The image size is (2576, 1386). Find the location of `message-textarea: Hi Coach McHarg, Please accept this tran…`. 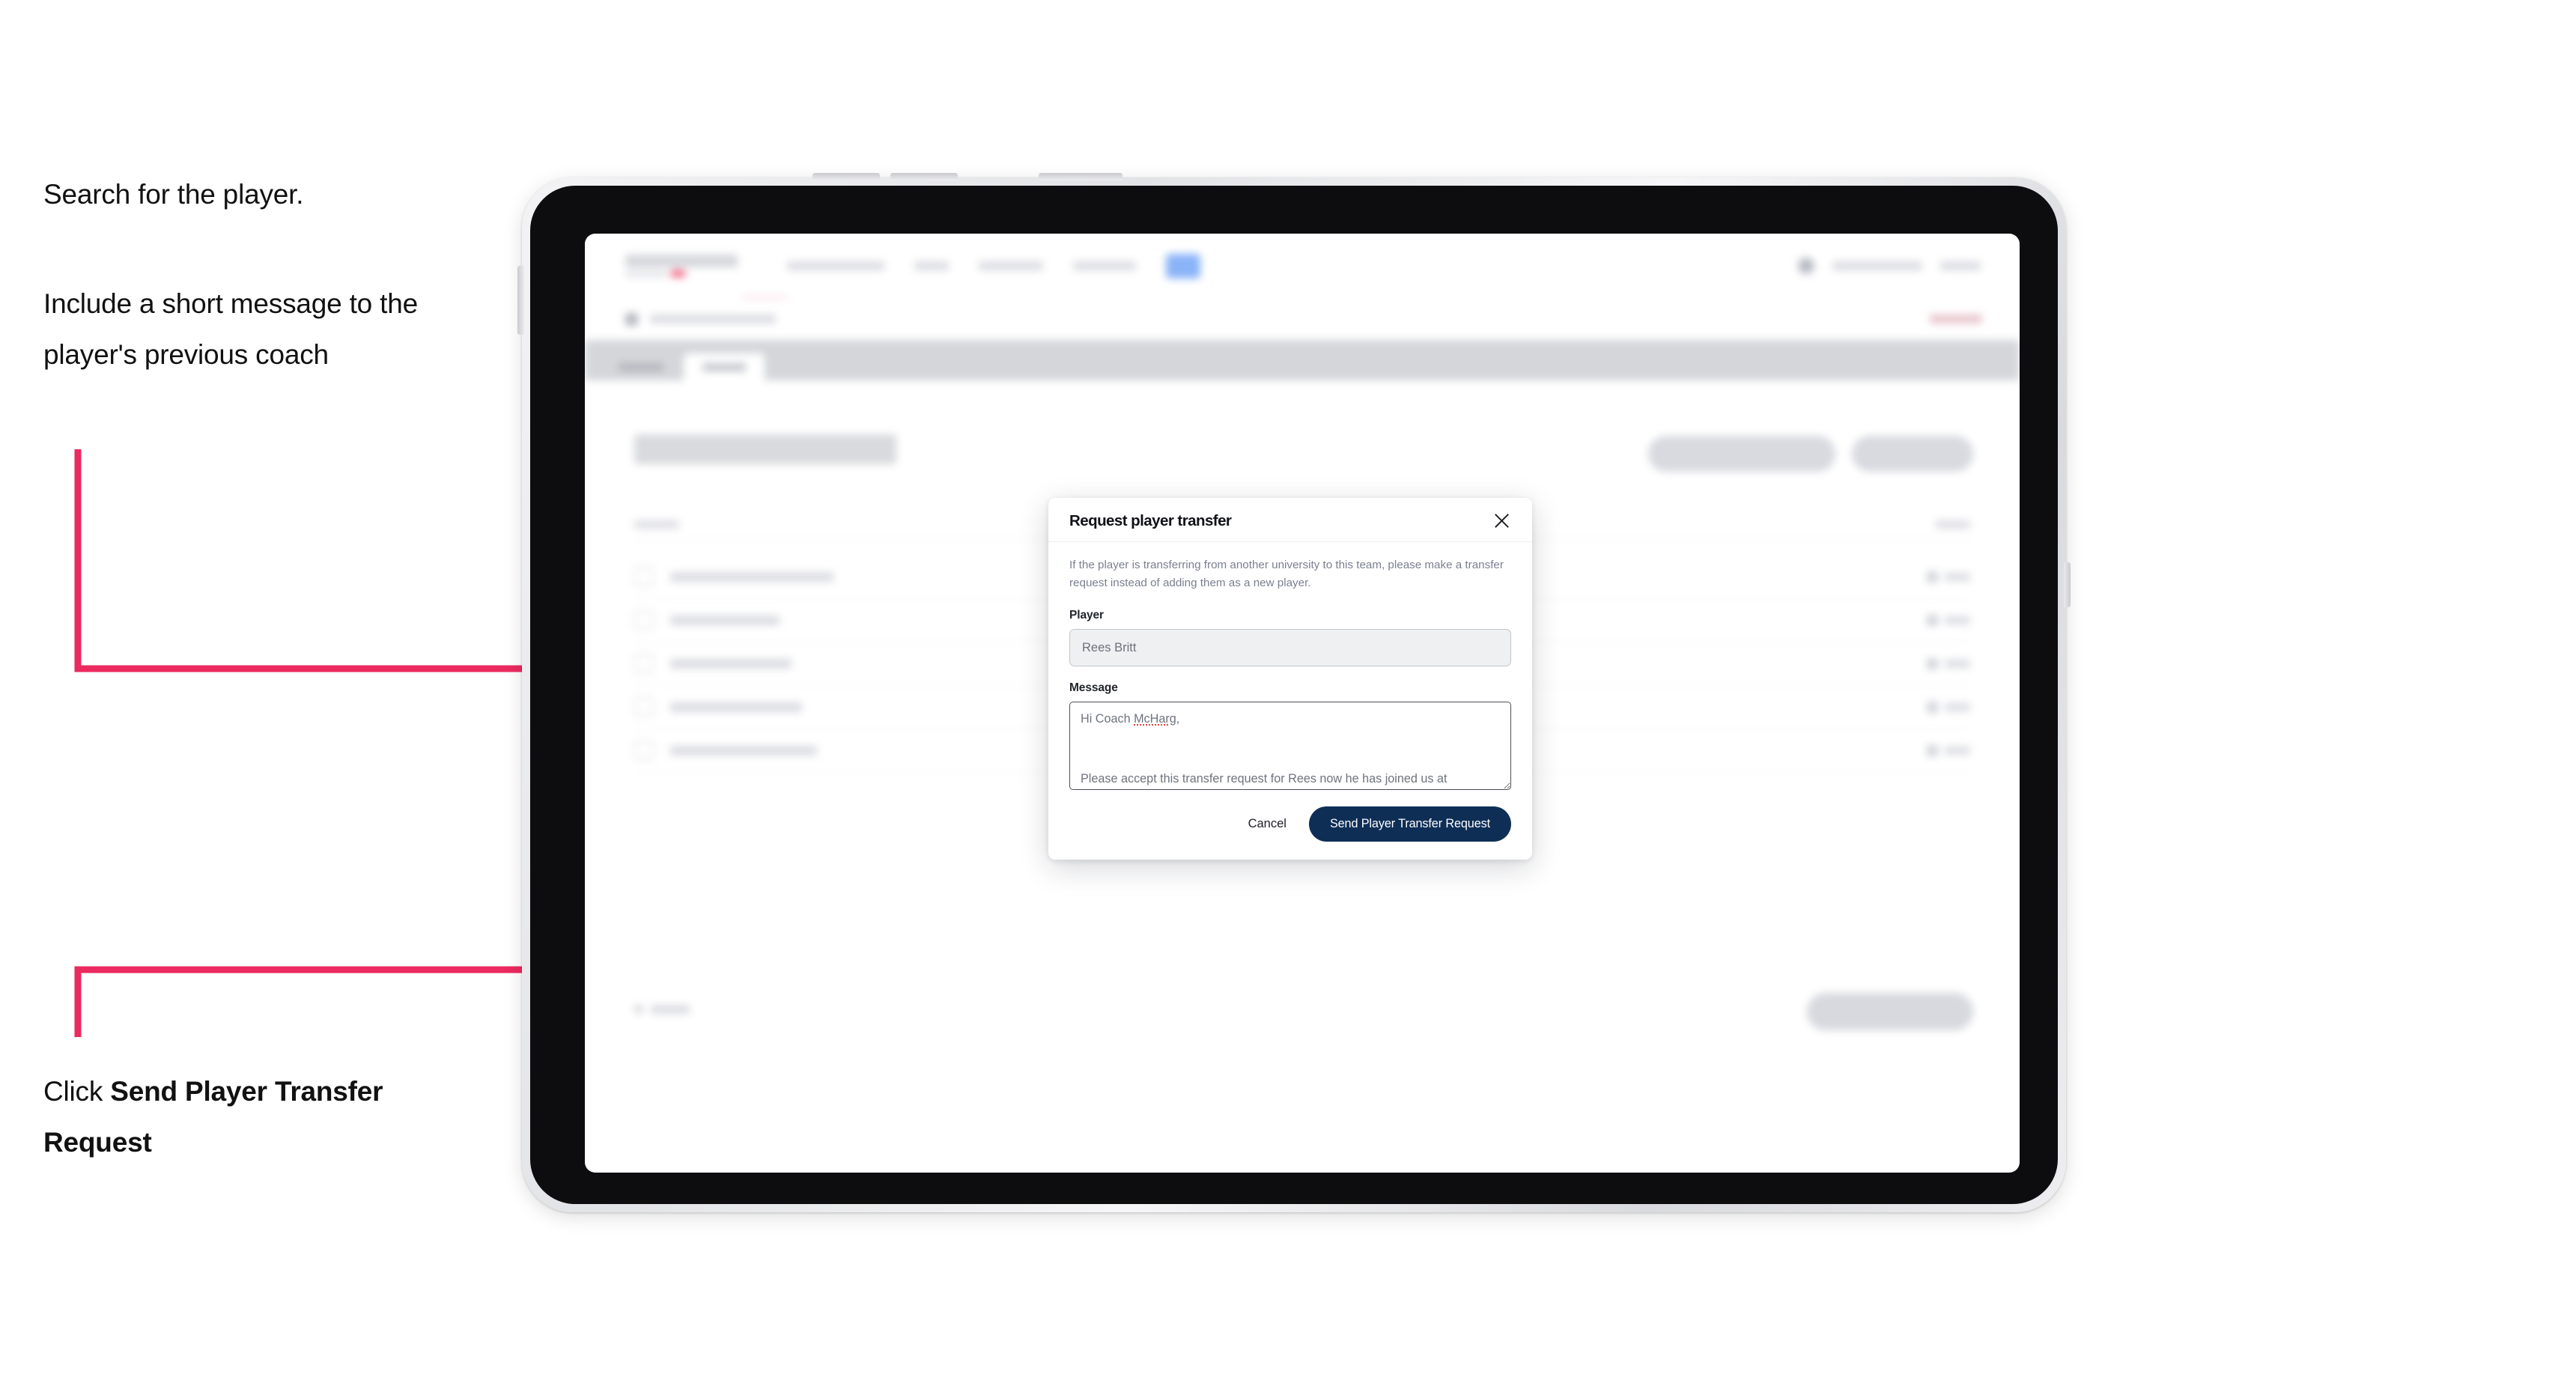

message-textarea: Hi Coach McHarg, Please accept this tran… is located at coordinates (1290, 746).